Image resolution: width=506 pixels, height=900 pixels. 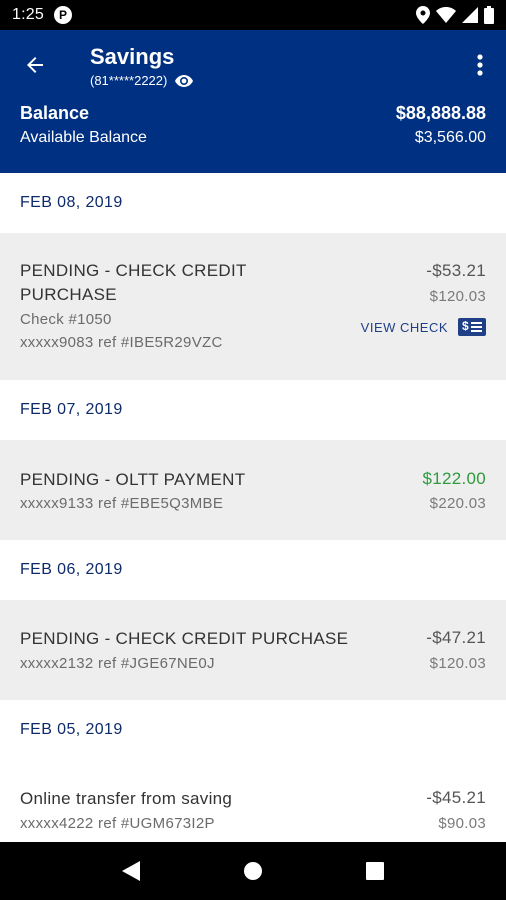 I want to click on nav-recents-button, so click(x=375, y=871).